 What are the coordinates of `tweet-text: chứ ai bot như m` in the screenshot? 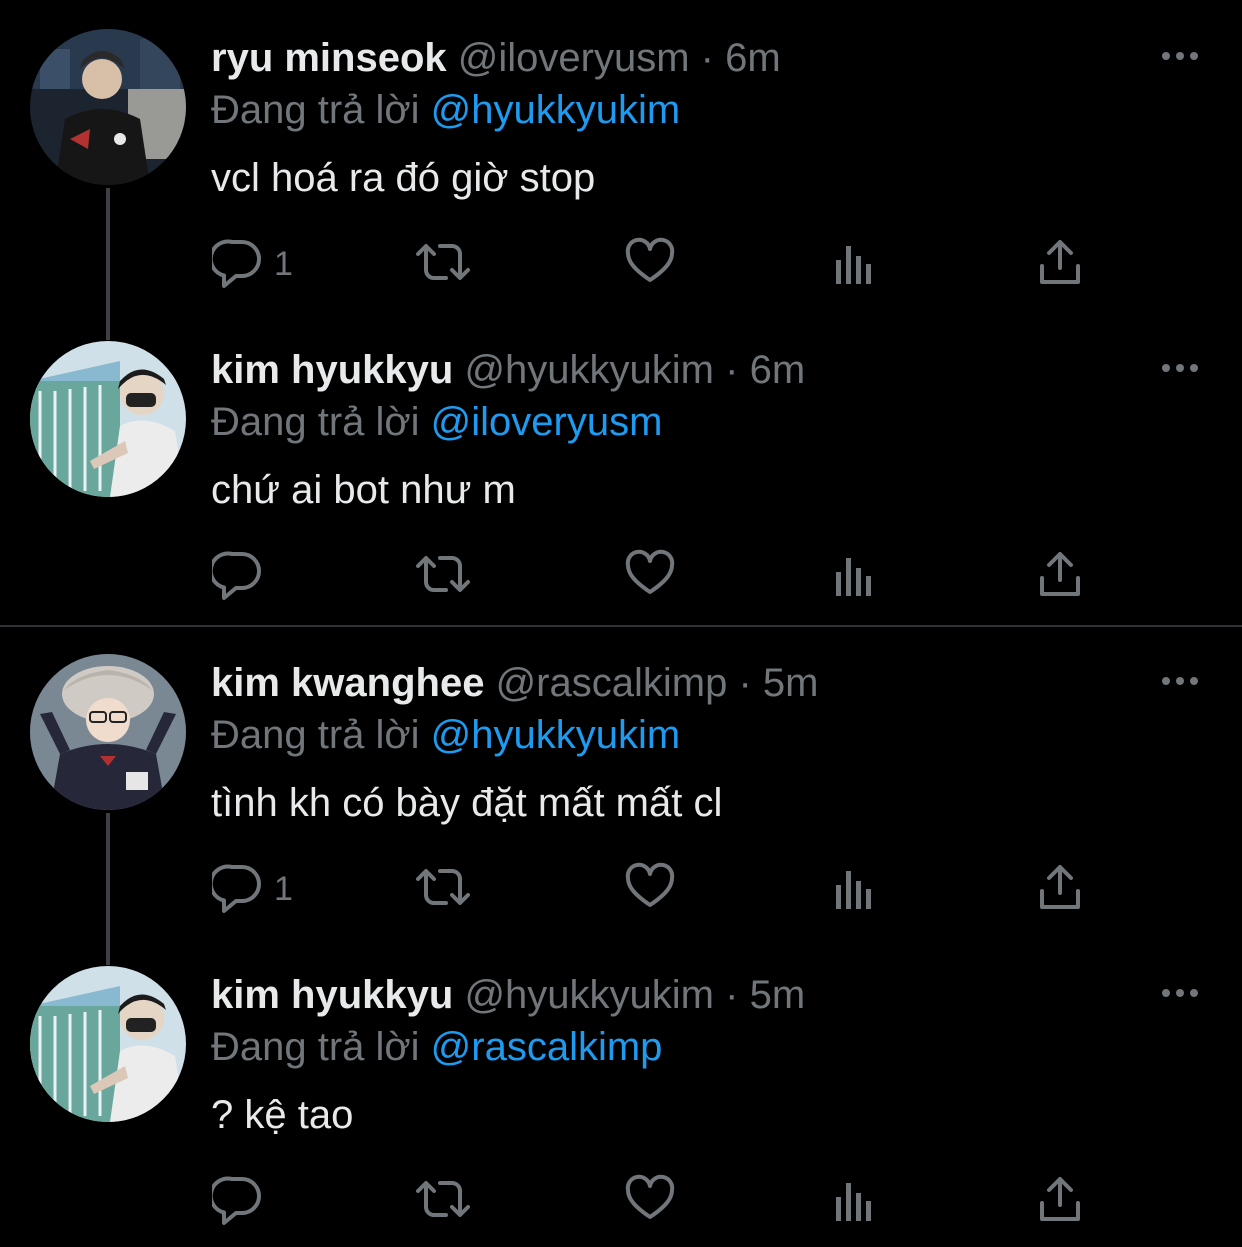 It's located at (363, 490).